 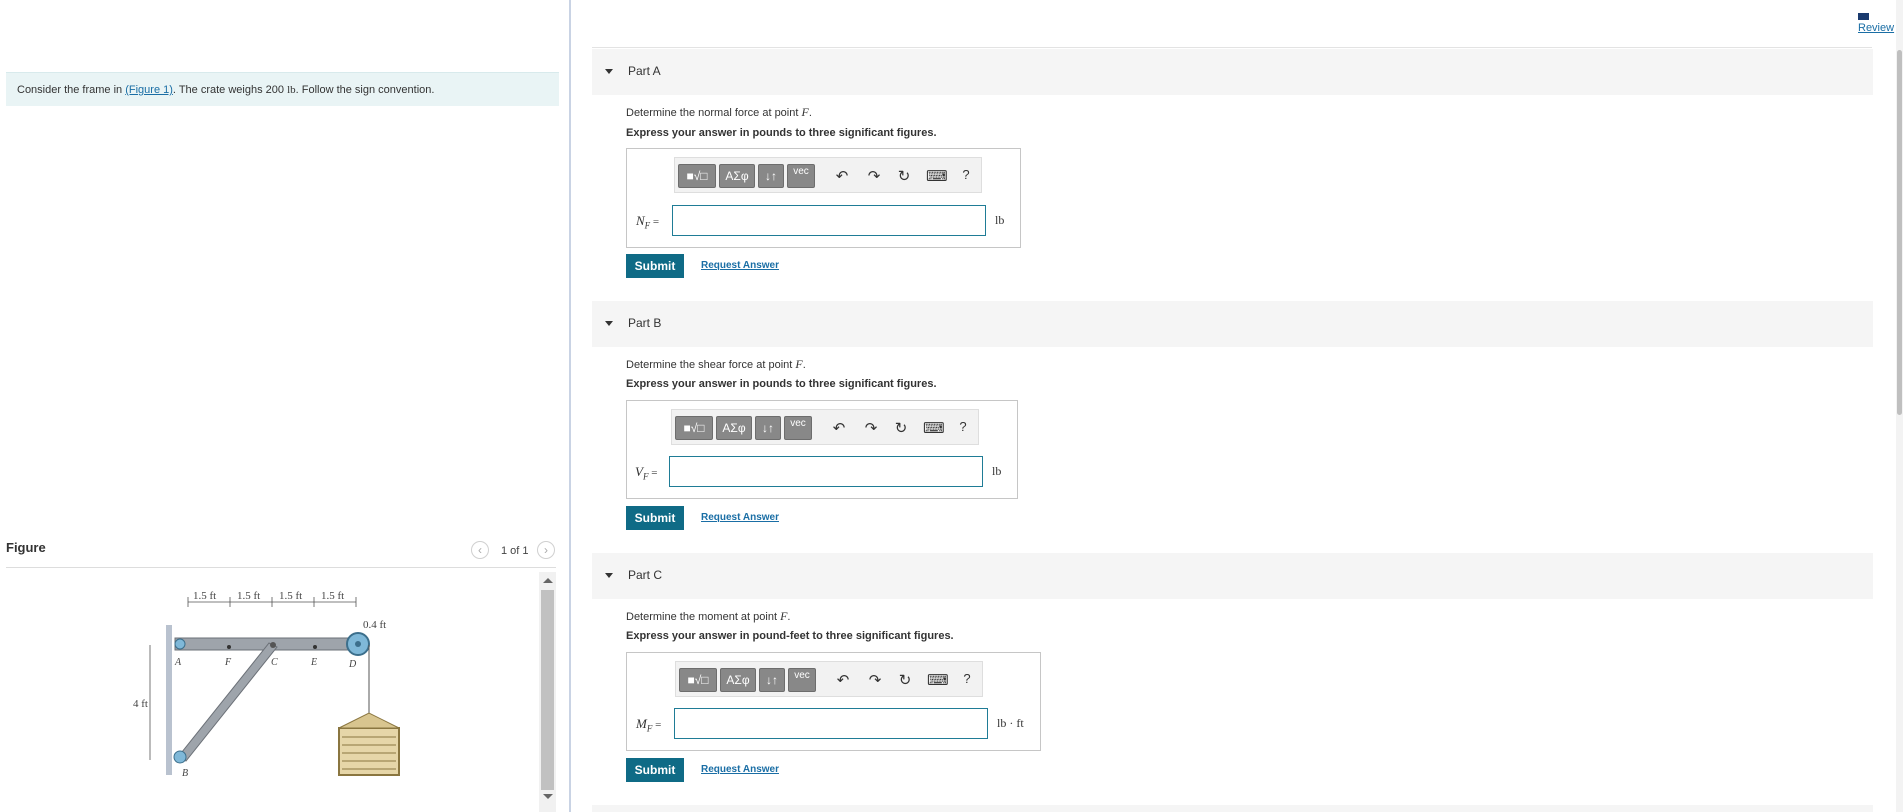 What do you see at coordinates (655, 266) in the screenshot?
I see `part-a-submit-button: Submit` at bounding box center [655, 266].